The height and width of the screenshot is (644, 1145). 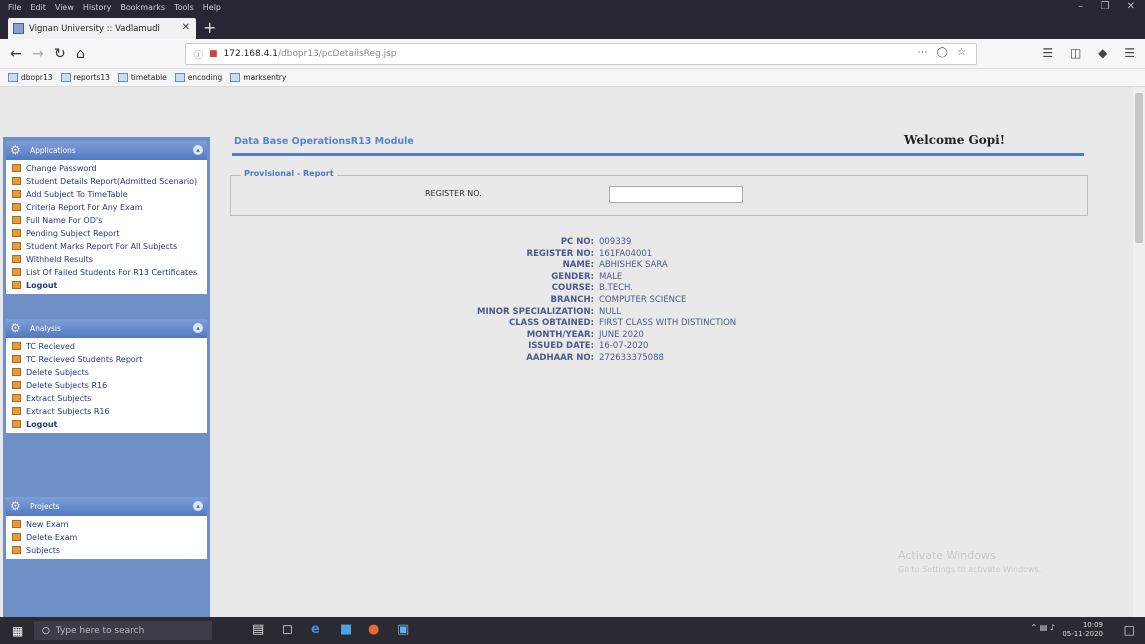 I want to click on panel-title: Applications, so click(x=53, y=150).